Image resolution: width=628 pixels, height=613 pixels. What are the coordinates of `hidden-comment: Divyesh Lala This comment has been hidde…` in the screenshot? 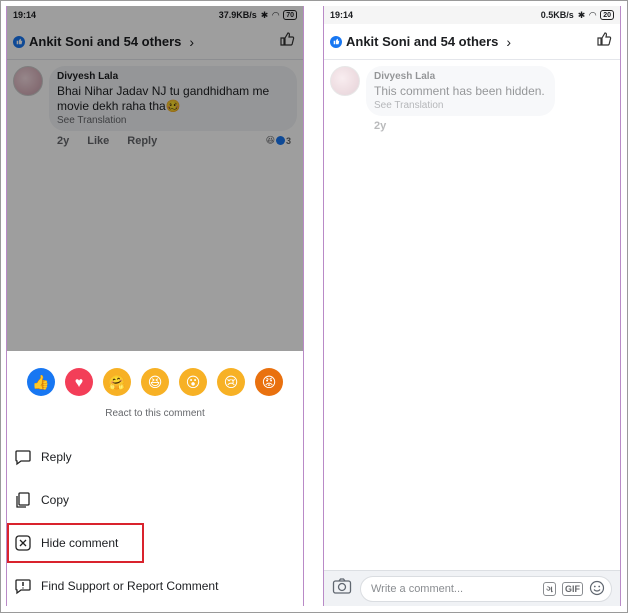 It's located at (472, 88).